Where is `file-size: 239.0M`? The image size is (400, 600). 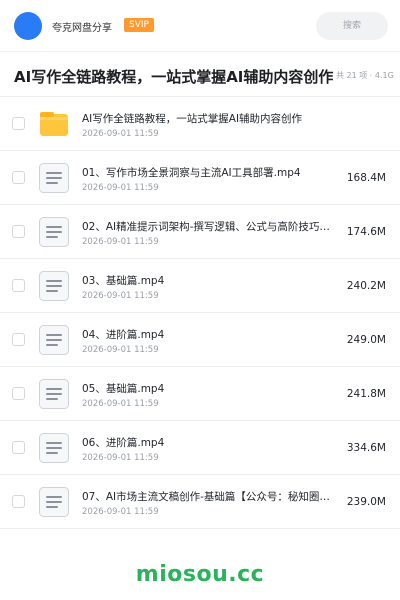
file-size: 239.0M is located at coordinates (366, 502).